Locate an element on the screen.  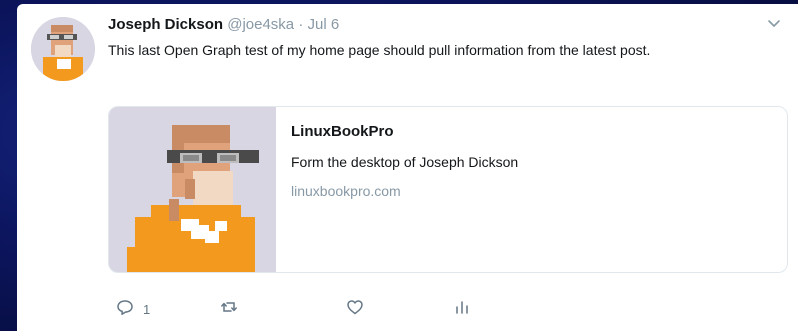
like-icon is located at coordinates (355, 309).